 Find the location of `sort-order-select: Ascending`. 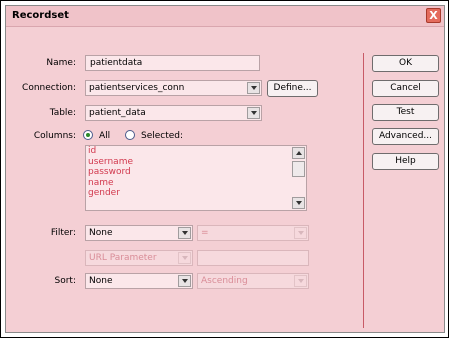

sort-order-select: Ascending is located at coordinates (253, 281).